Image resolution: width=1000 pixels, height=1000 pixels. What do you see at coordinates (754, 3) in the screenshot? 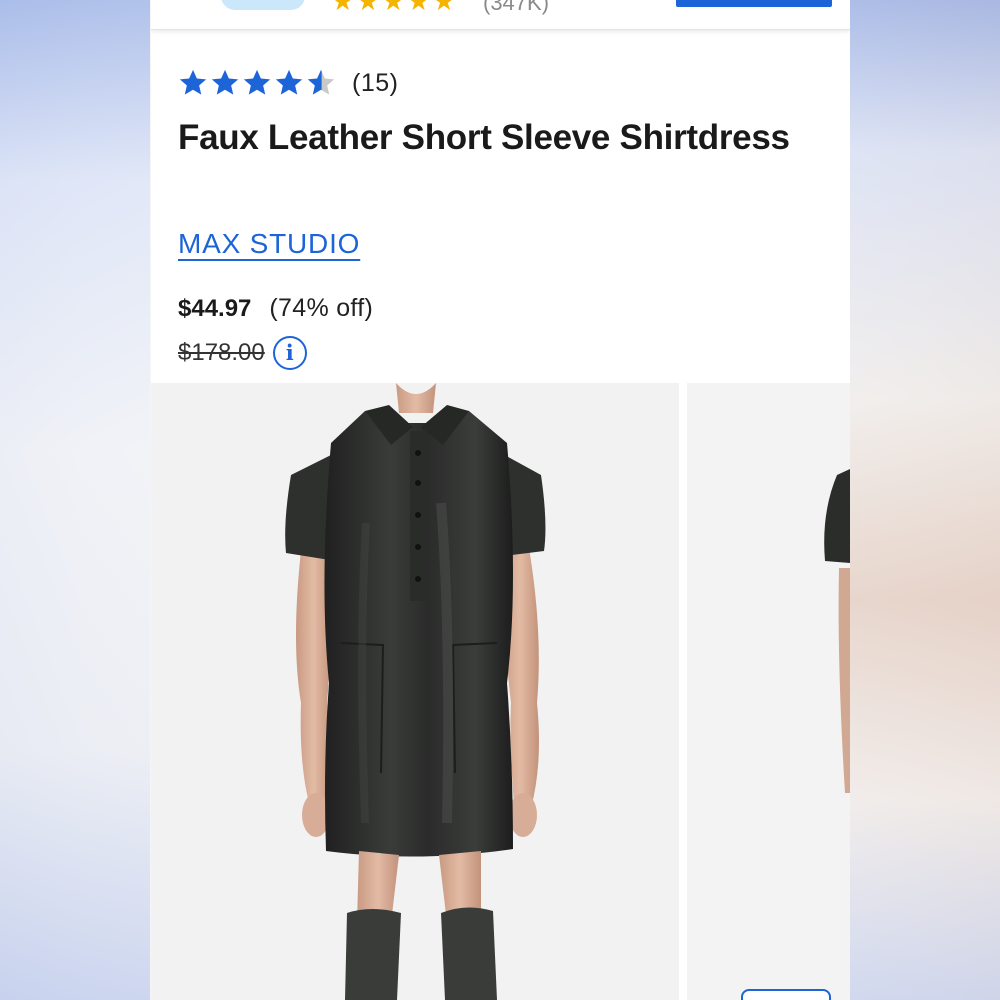
I see `app-get-button` at bounding box center [754, 3].